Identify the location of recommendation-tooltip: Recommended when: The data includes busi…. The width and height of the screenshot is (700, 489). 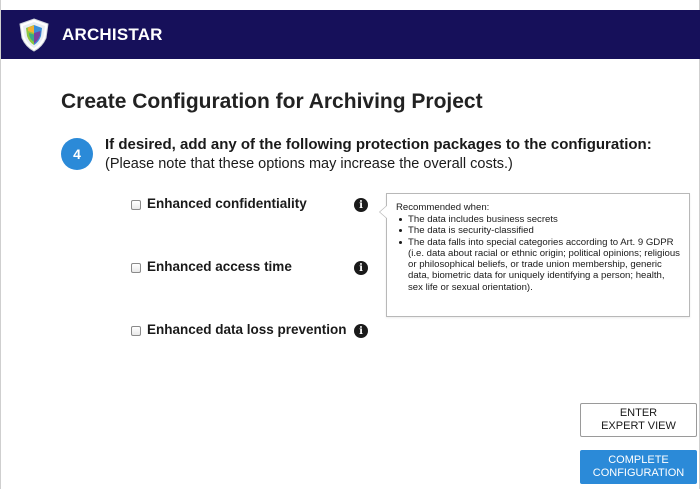
(534, 255).